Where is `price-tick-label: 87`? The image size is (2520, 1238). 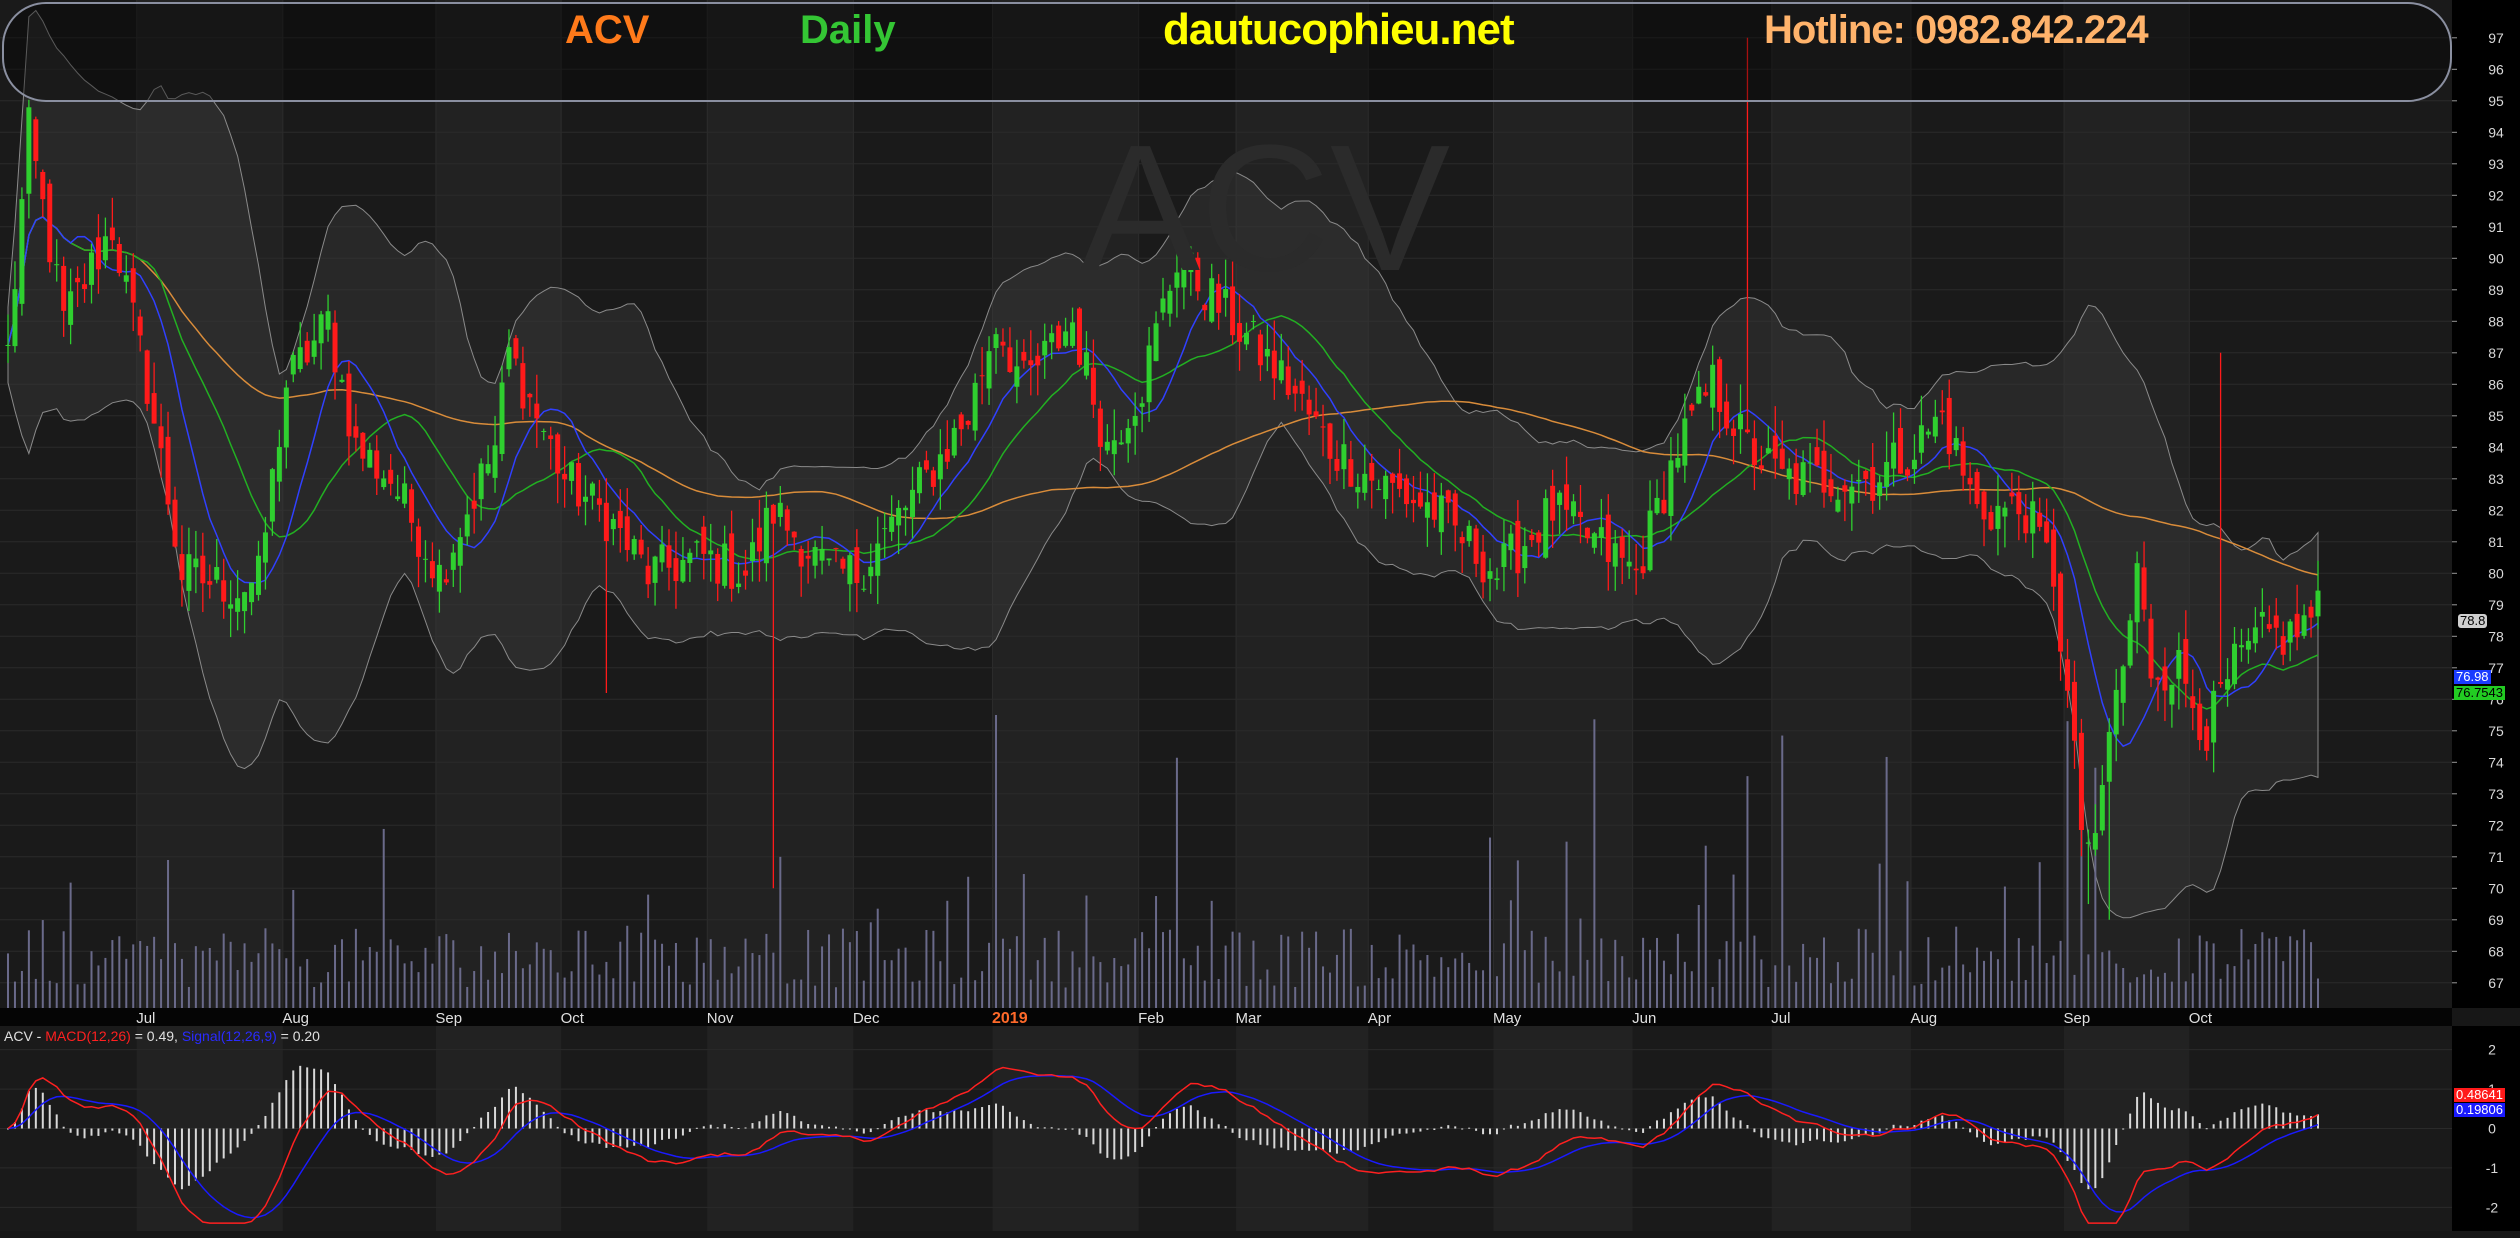
price-tick-label: 87 is located at coordinates (2496, 353).